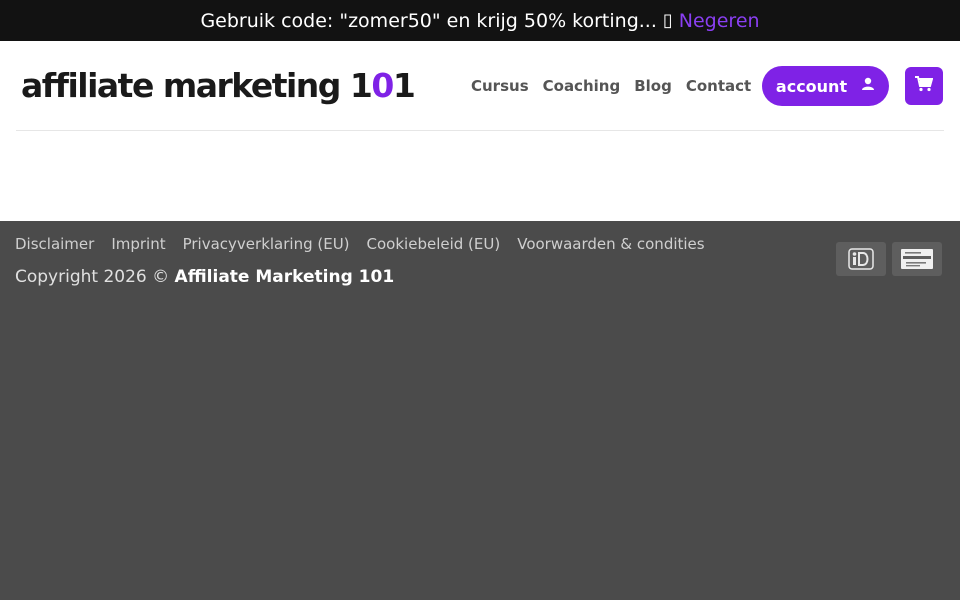 The width and height of the screenshot is (960, 600). Describe the element at coordinates (480, 130) in the screenshot. I see `header-divider` at that location.